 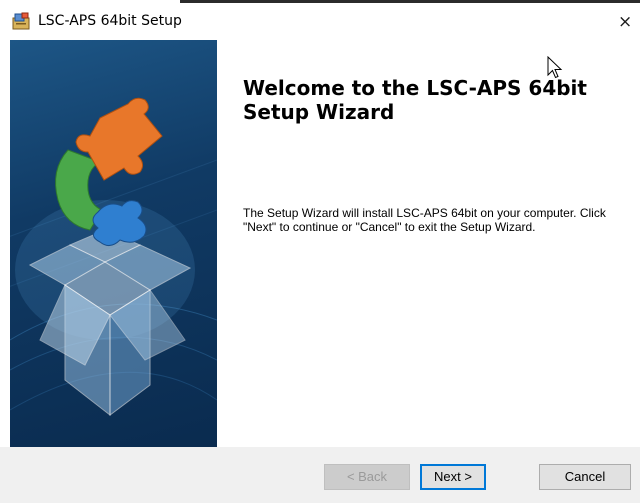 I want to click on mouse-pointer-icon, so click(x=555, y=67).